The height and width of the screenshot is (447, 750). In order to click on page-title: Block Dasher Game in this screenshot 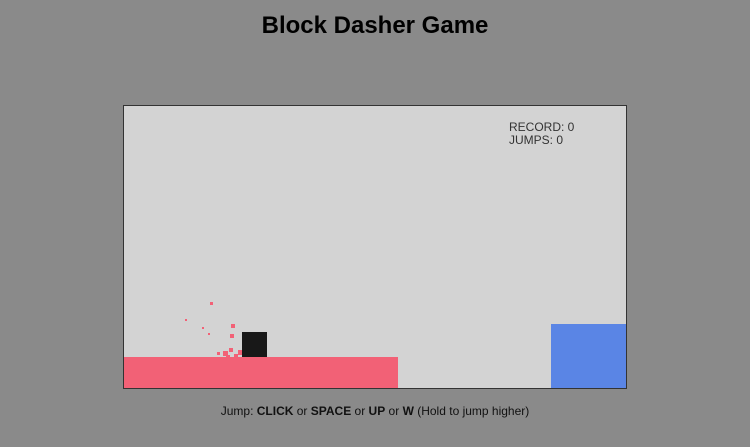, I will do `click(375, 25)`.